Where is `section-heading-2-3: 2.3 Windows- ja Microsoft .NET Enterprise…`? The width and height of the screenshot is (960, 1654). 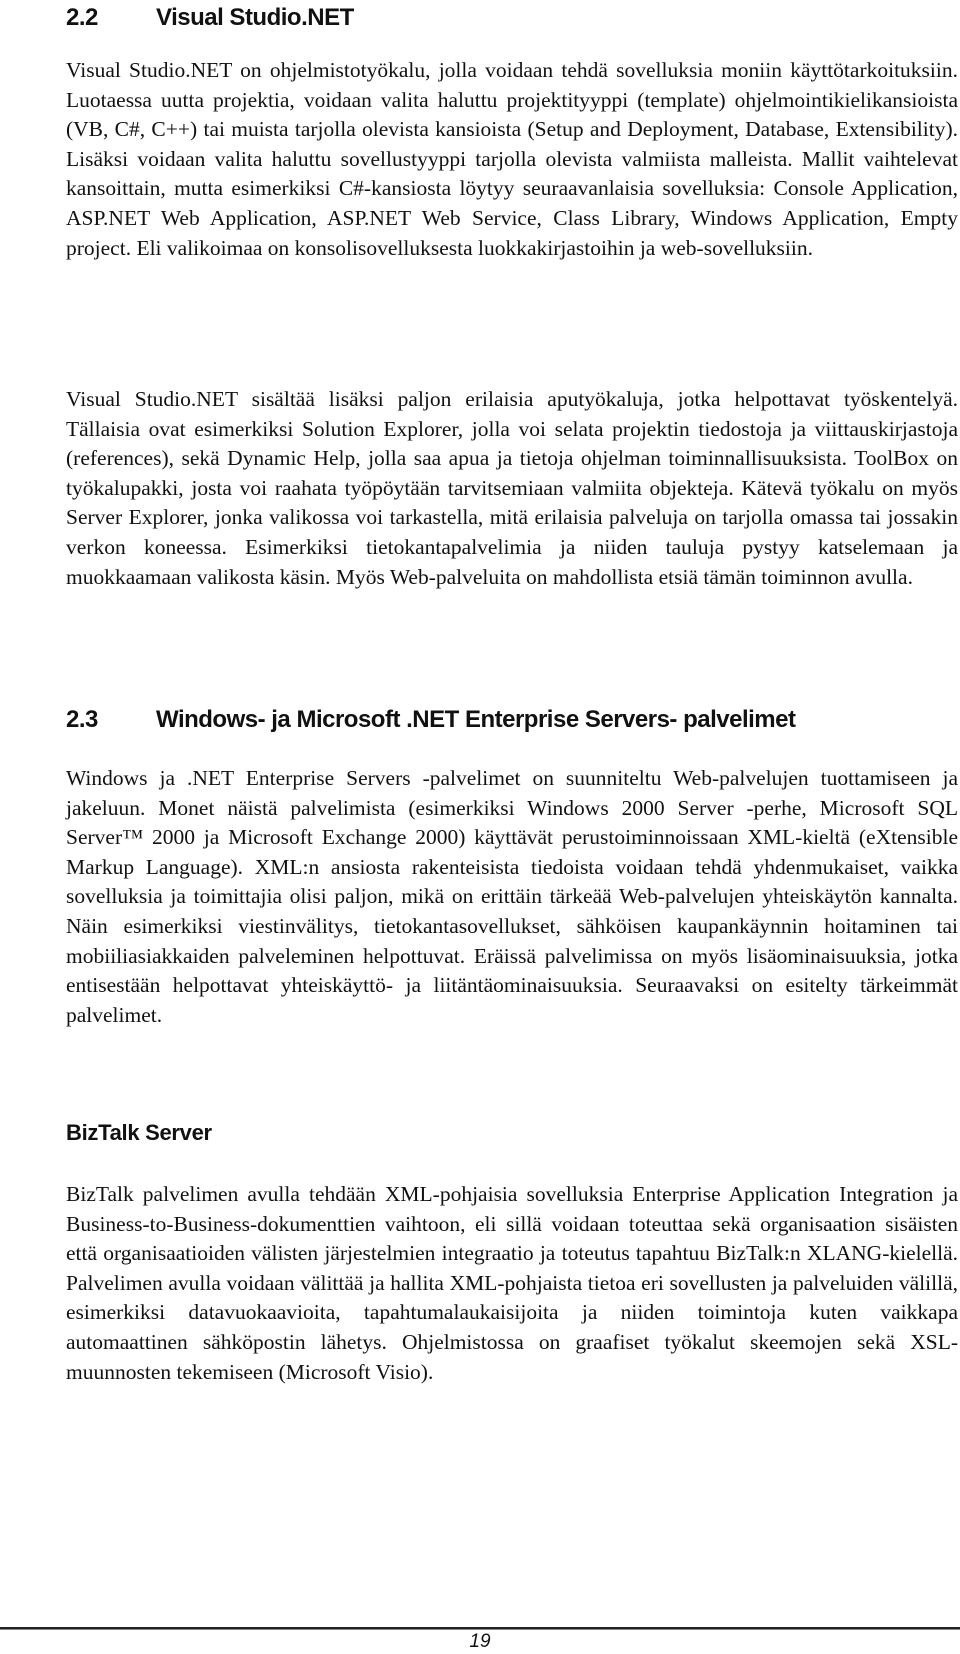 section-heading-2-3: 2.3 Windows- ja Microsoft .NET Enterprise… is located at coordinates (431, 720).